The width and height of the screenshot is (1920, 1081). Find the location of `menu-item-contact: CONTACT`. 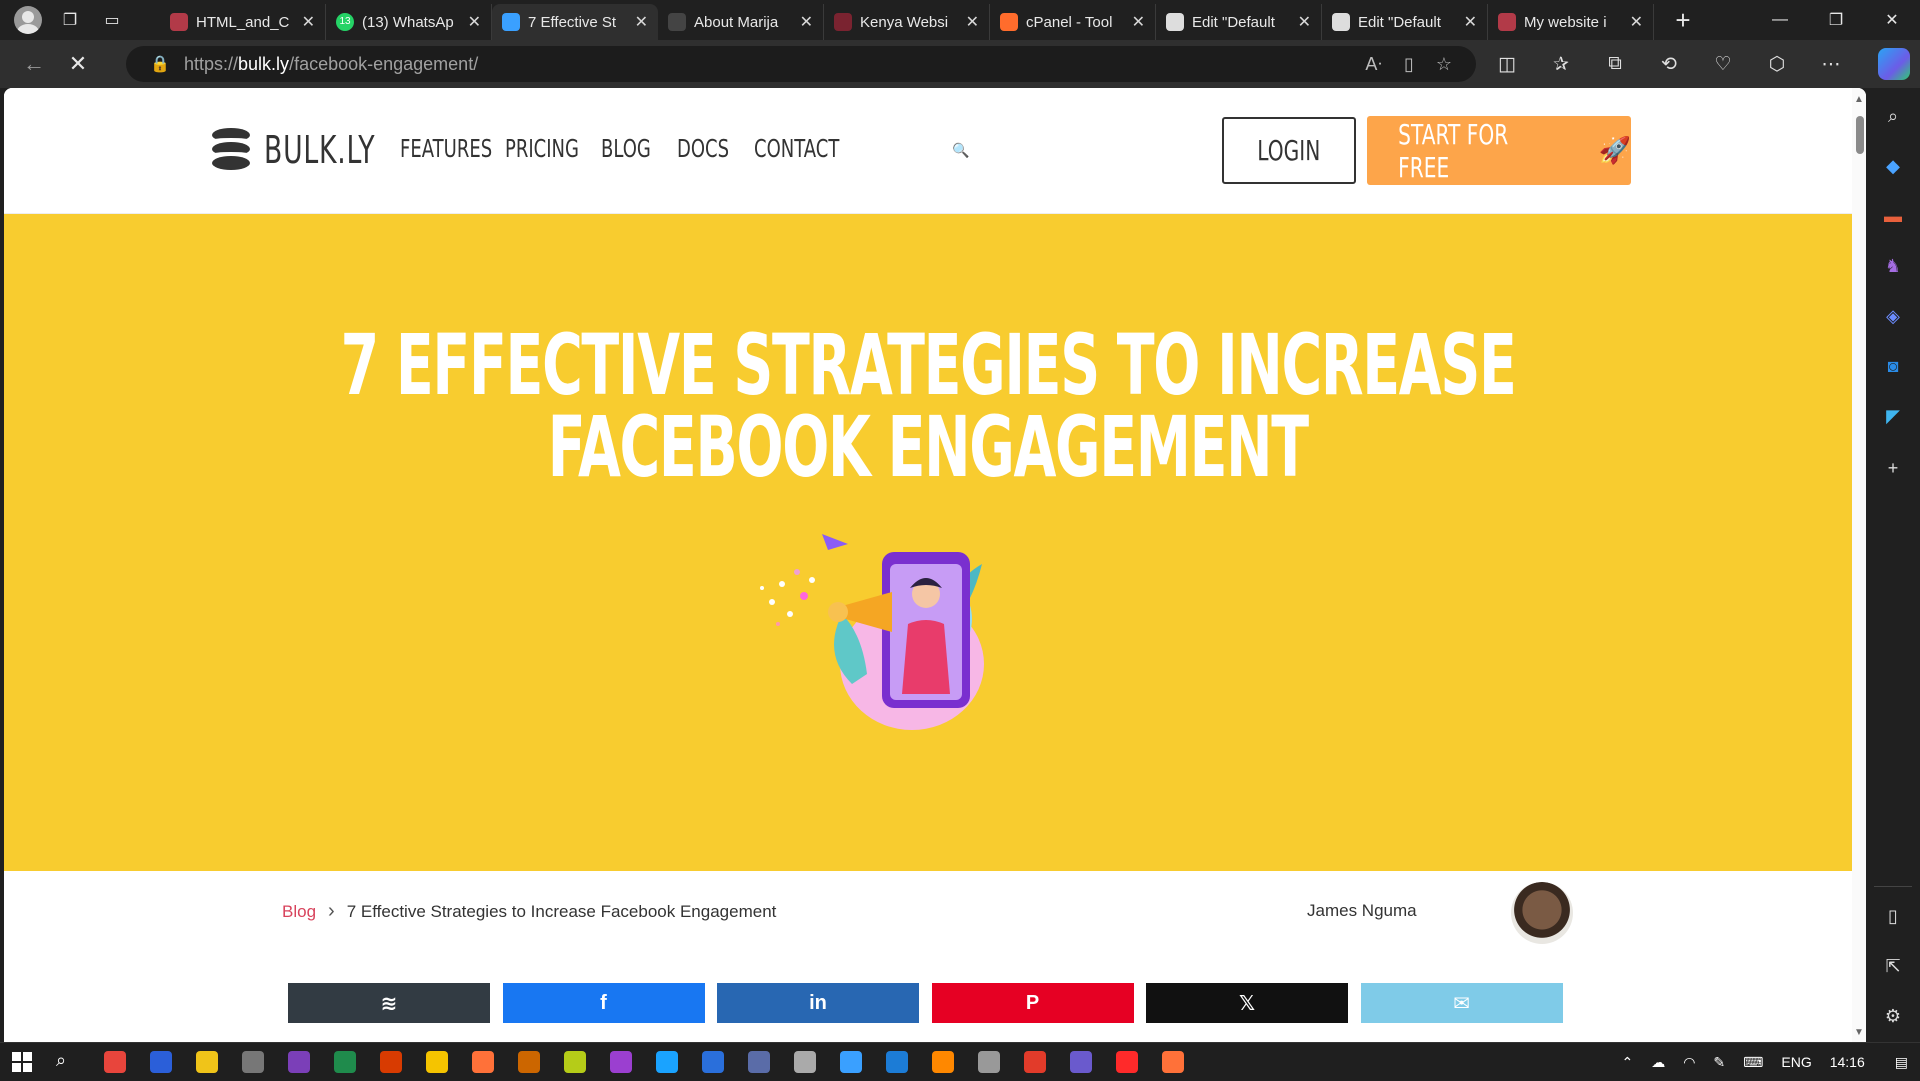

menu-item-contact: CONTACT is located at coordinates (796, 148).